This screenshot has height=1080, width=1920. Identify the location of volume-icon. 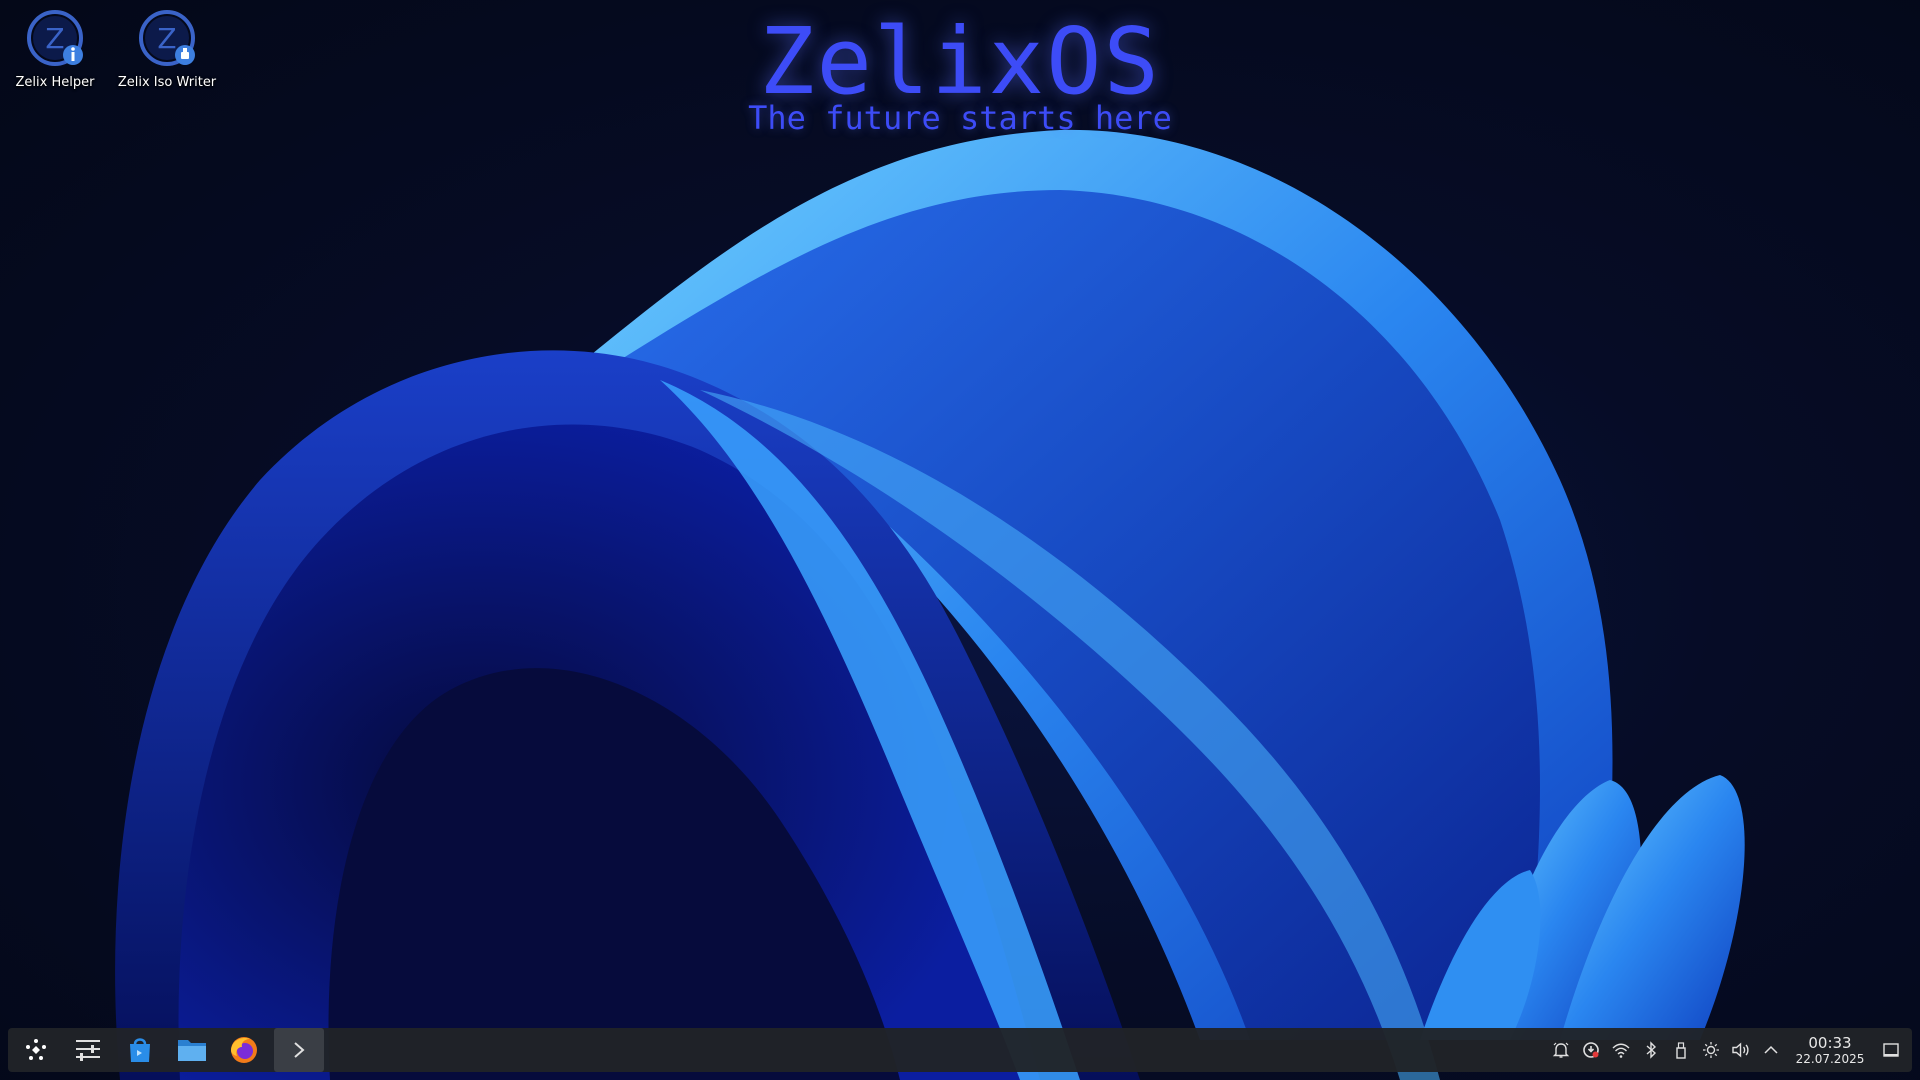
(1740, 1050).